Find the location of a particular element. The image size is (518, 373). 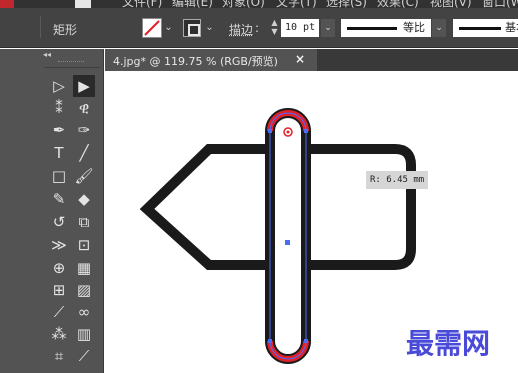

selection-tool-icon: ▷ is located at coordinates (59, 86).